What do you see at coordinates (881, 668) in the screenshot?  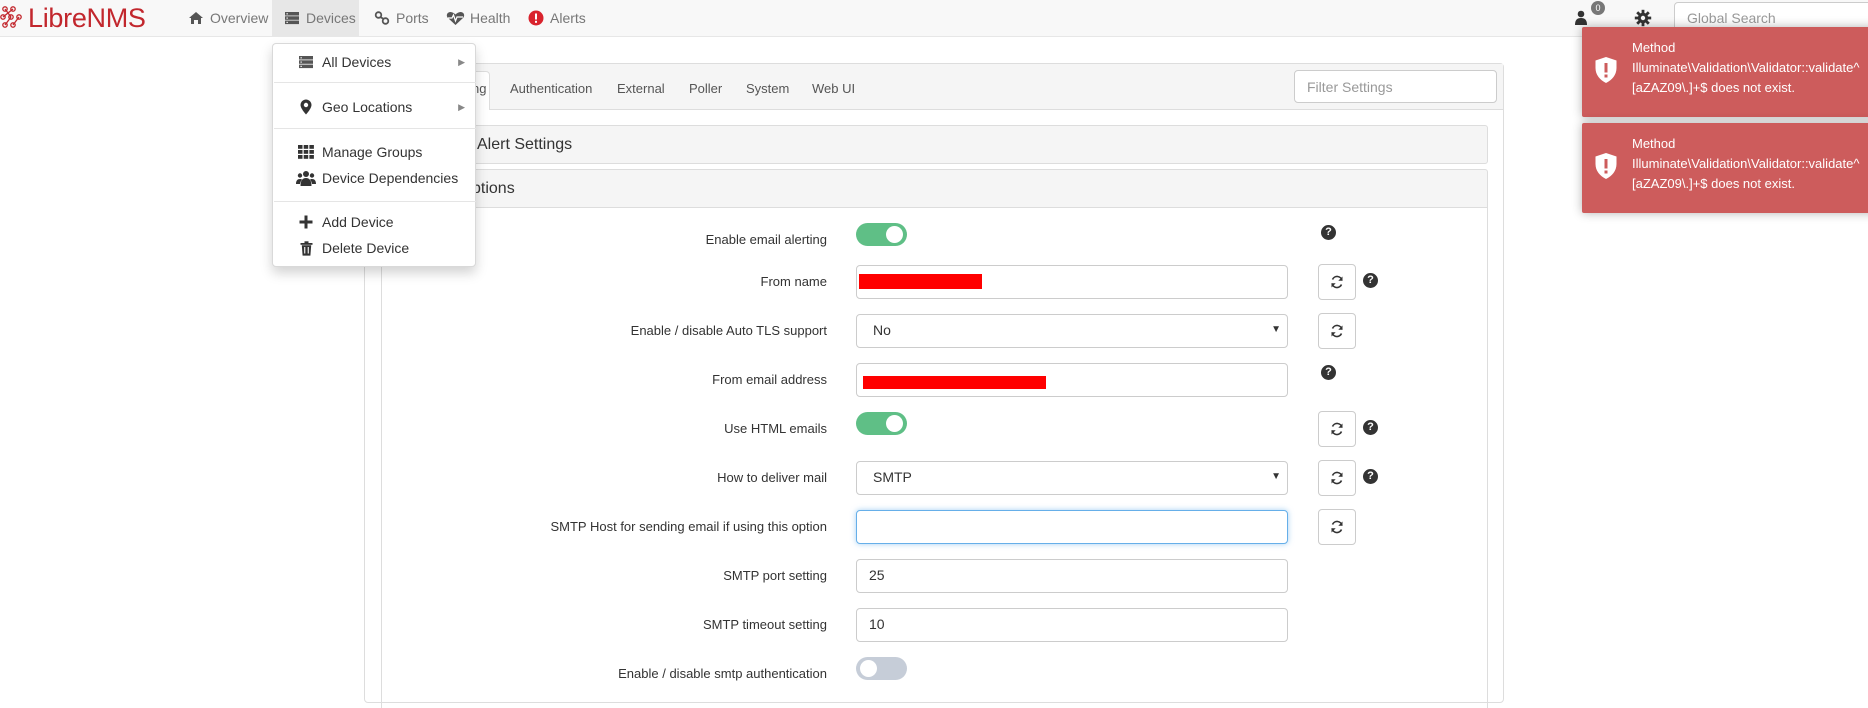 I see `smtp-auth-toggle` at bounding box center [881, 668].